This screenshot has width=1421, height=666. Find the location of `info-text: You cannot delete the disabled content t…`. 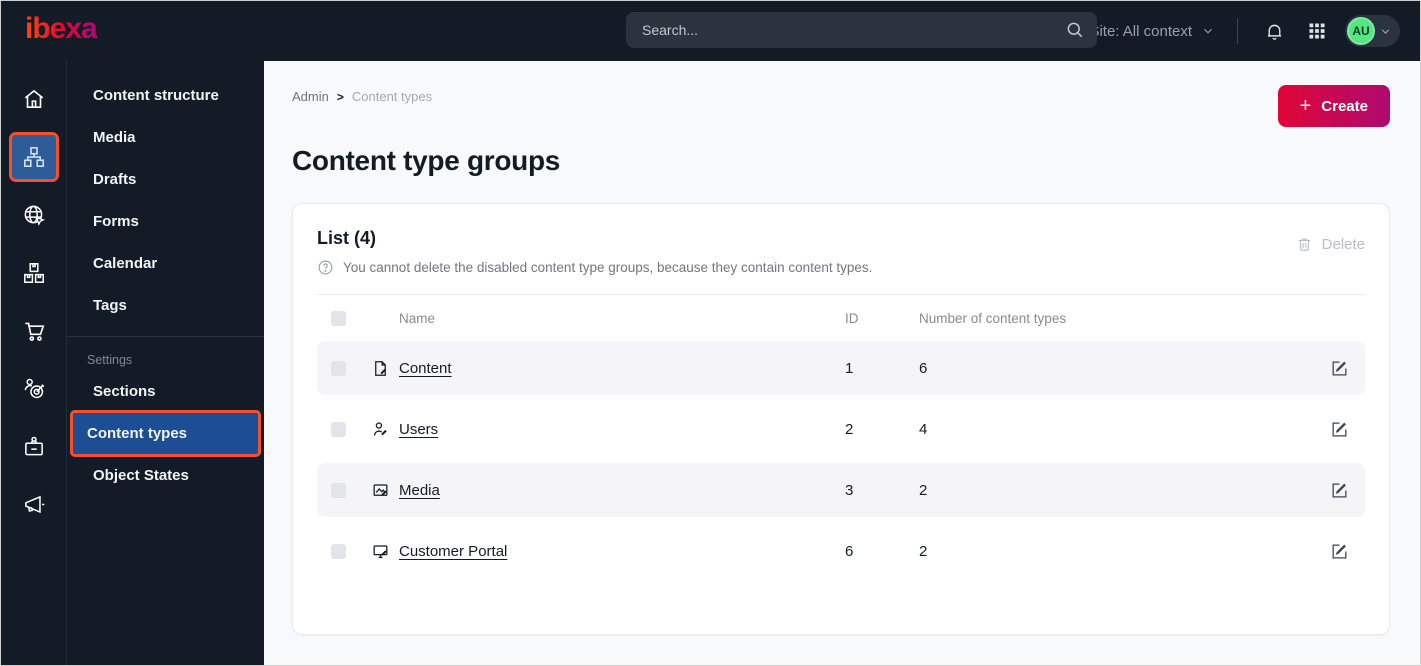

info-text: You cannot delete the disabled content t… is located at coordinates (608, 267).